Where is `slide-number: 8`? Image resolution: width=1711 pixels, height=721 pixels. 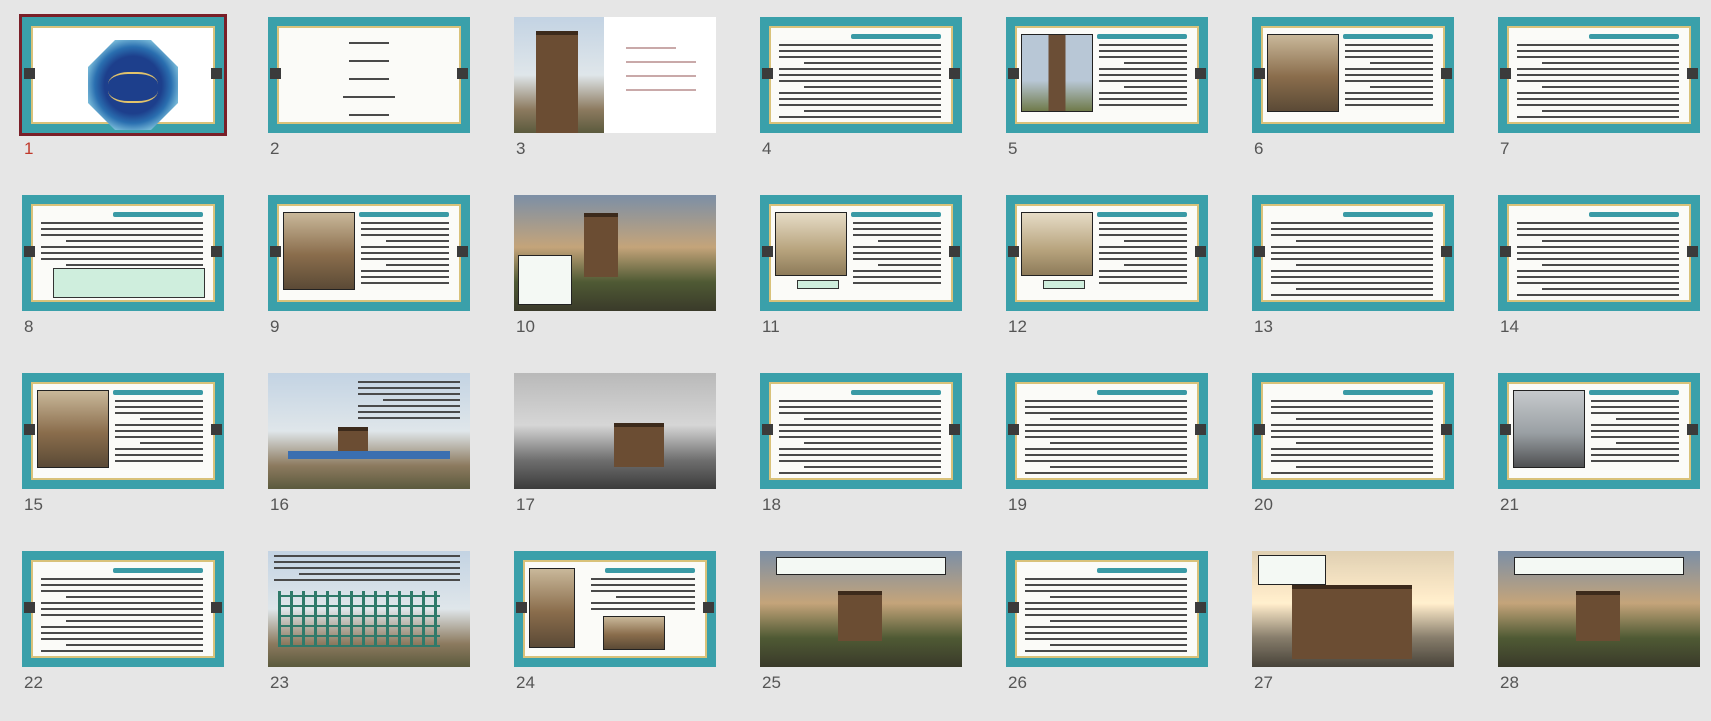
slide-number: 8 is located at coordinates (29, 326).